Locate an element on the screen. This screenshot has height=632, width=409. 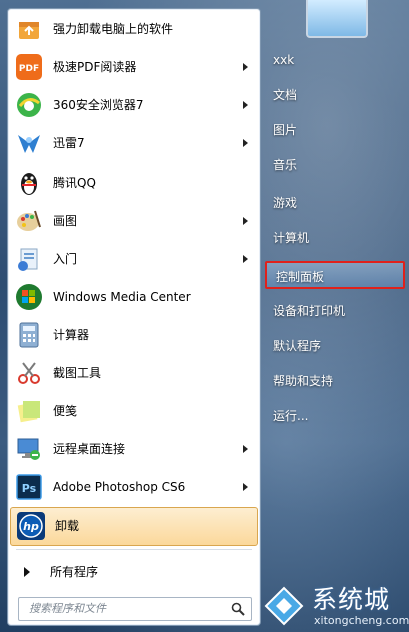
pdf-reader-icon: PDF is located at coordinates (29, 67).